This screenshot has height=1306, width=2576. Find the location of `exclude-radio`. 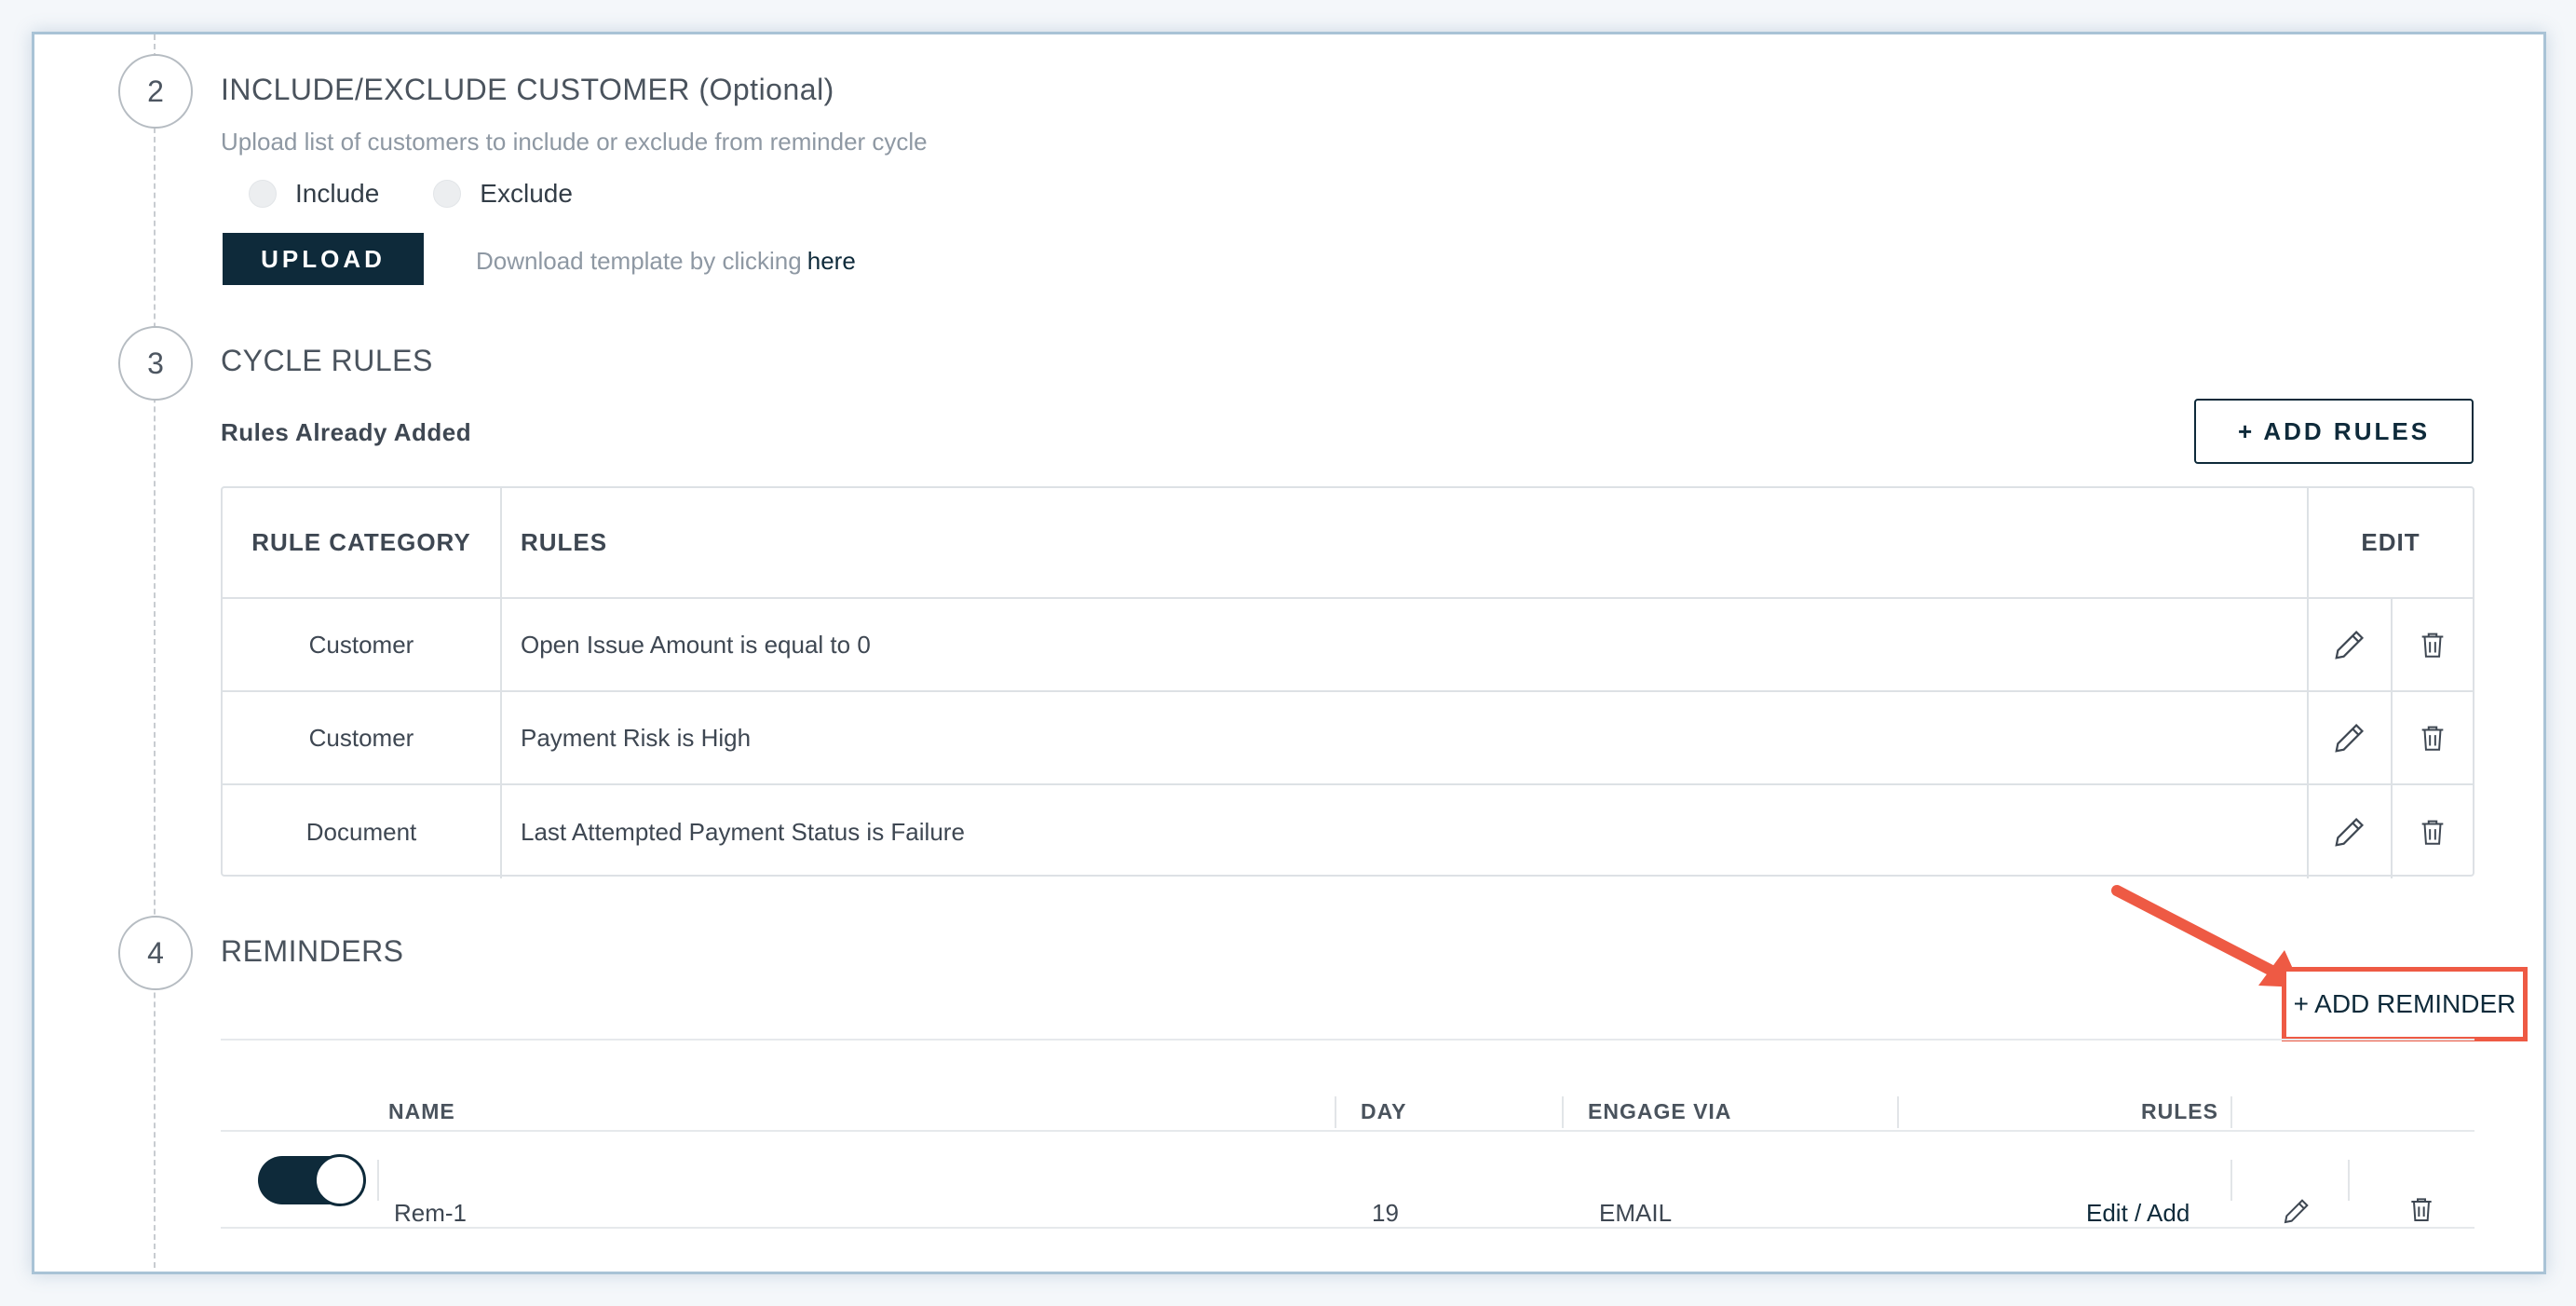

exclude-radio is located at coordinates (447, 194).